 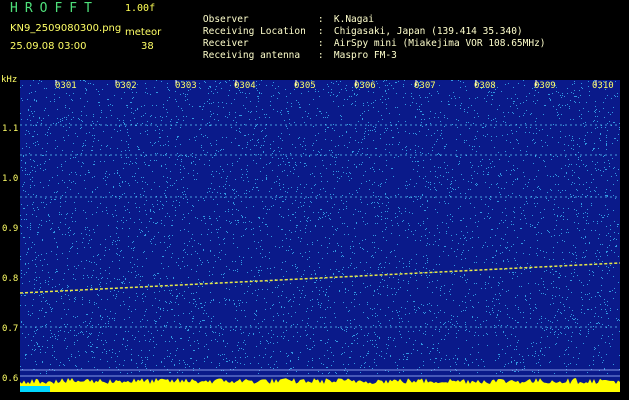 I want to click on time-tick-label: 0308, so click(x=485, y=86).